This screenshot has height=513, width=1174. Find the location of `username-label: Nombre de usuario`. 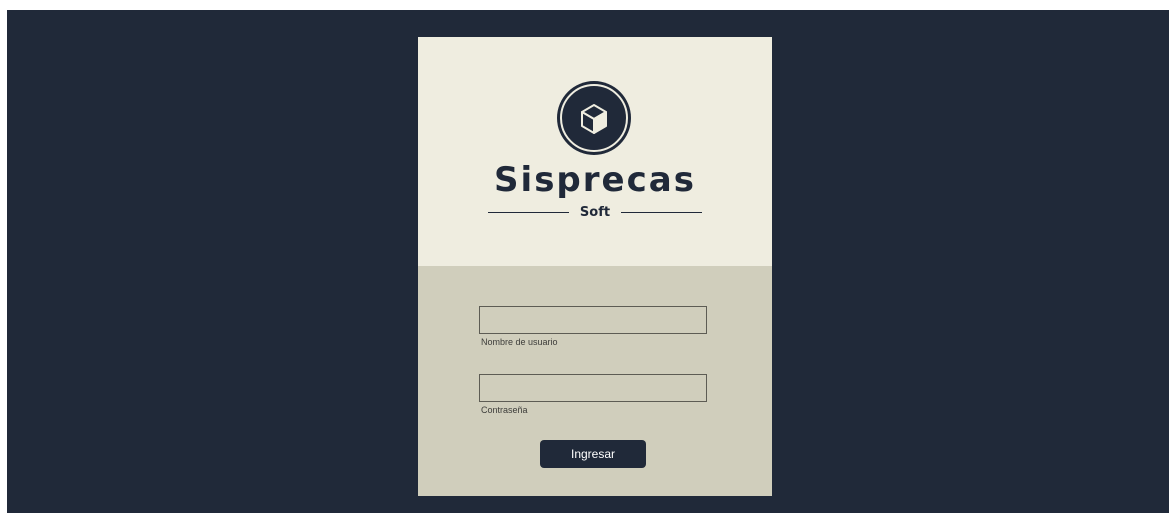

username-label: Nombre de usuario is located at coordinates (519, 342).